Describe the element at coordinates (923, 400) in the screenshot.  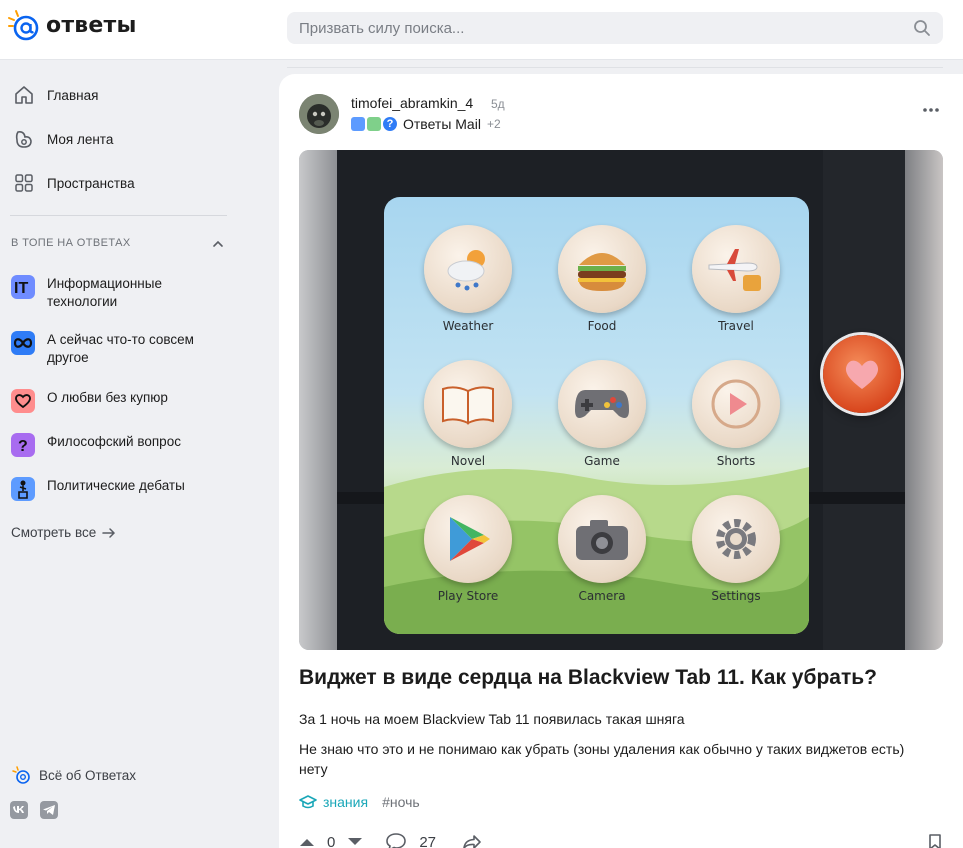
I see `image-blur-right` at that location.